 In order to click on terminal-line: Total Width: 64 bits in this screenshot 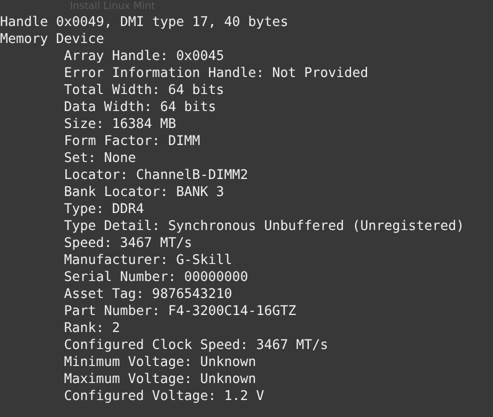, I will do `click(144, 90)`.